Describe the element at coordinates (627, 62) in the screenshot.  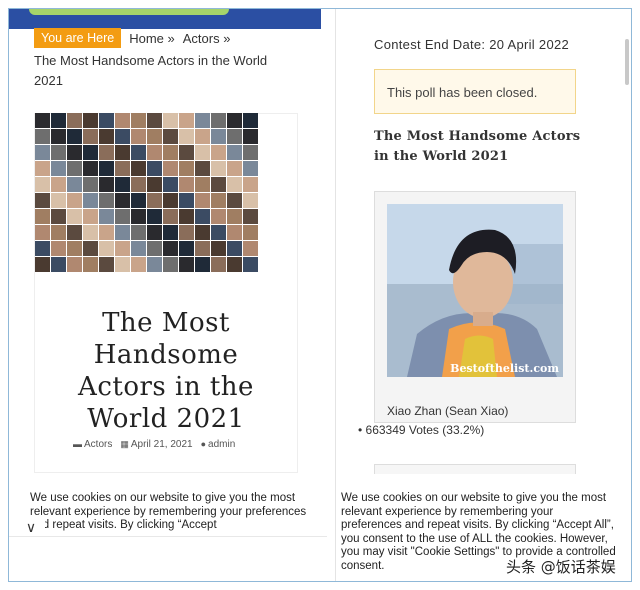
I see `scrollbar-thumb` at that location.